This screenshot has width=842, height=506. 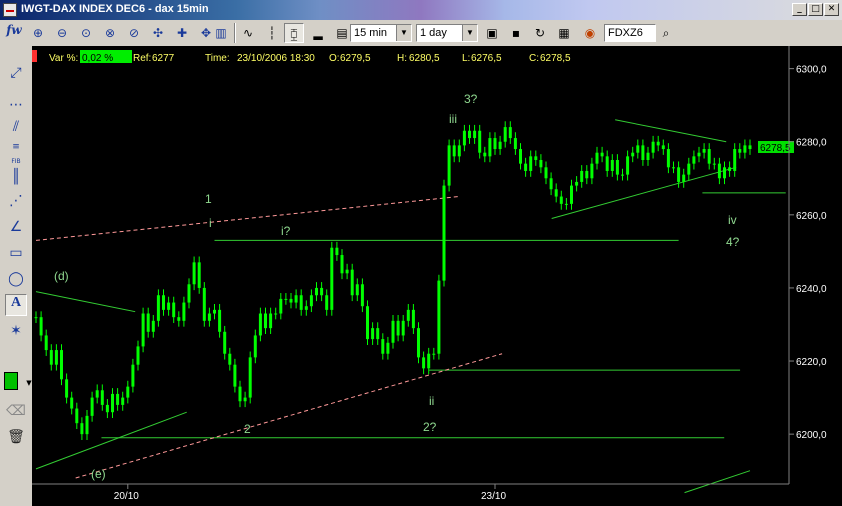 I want to click on trash-icon: 🗑, so click(x=16, y=437).